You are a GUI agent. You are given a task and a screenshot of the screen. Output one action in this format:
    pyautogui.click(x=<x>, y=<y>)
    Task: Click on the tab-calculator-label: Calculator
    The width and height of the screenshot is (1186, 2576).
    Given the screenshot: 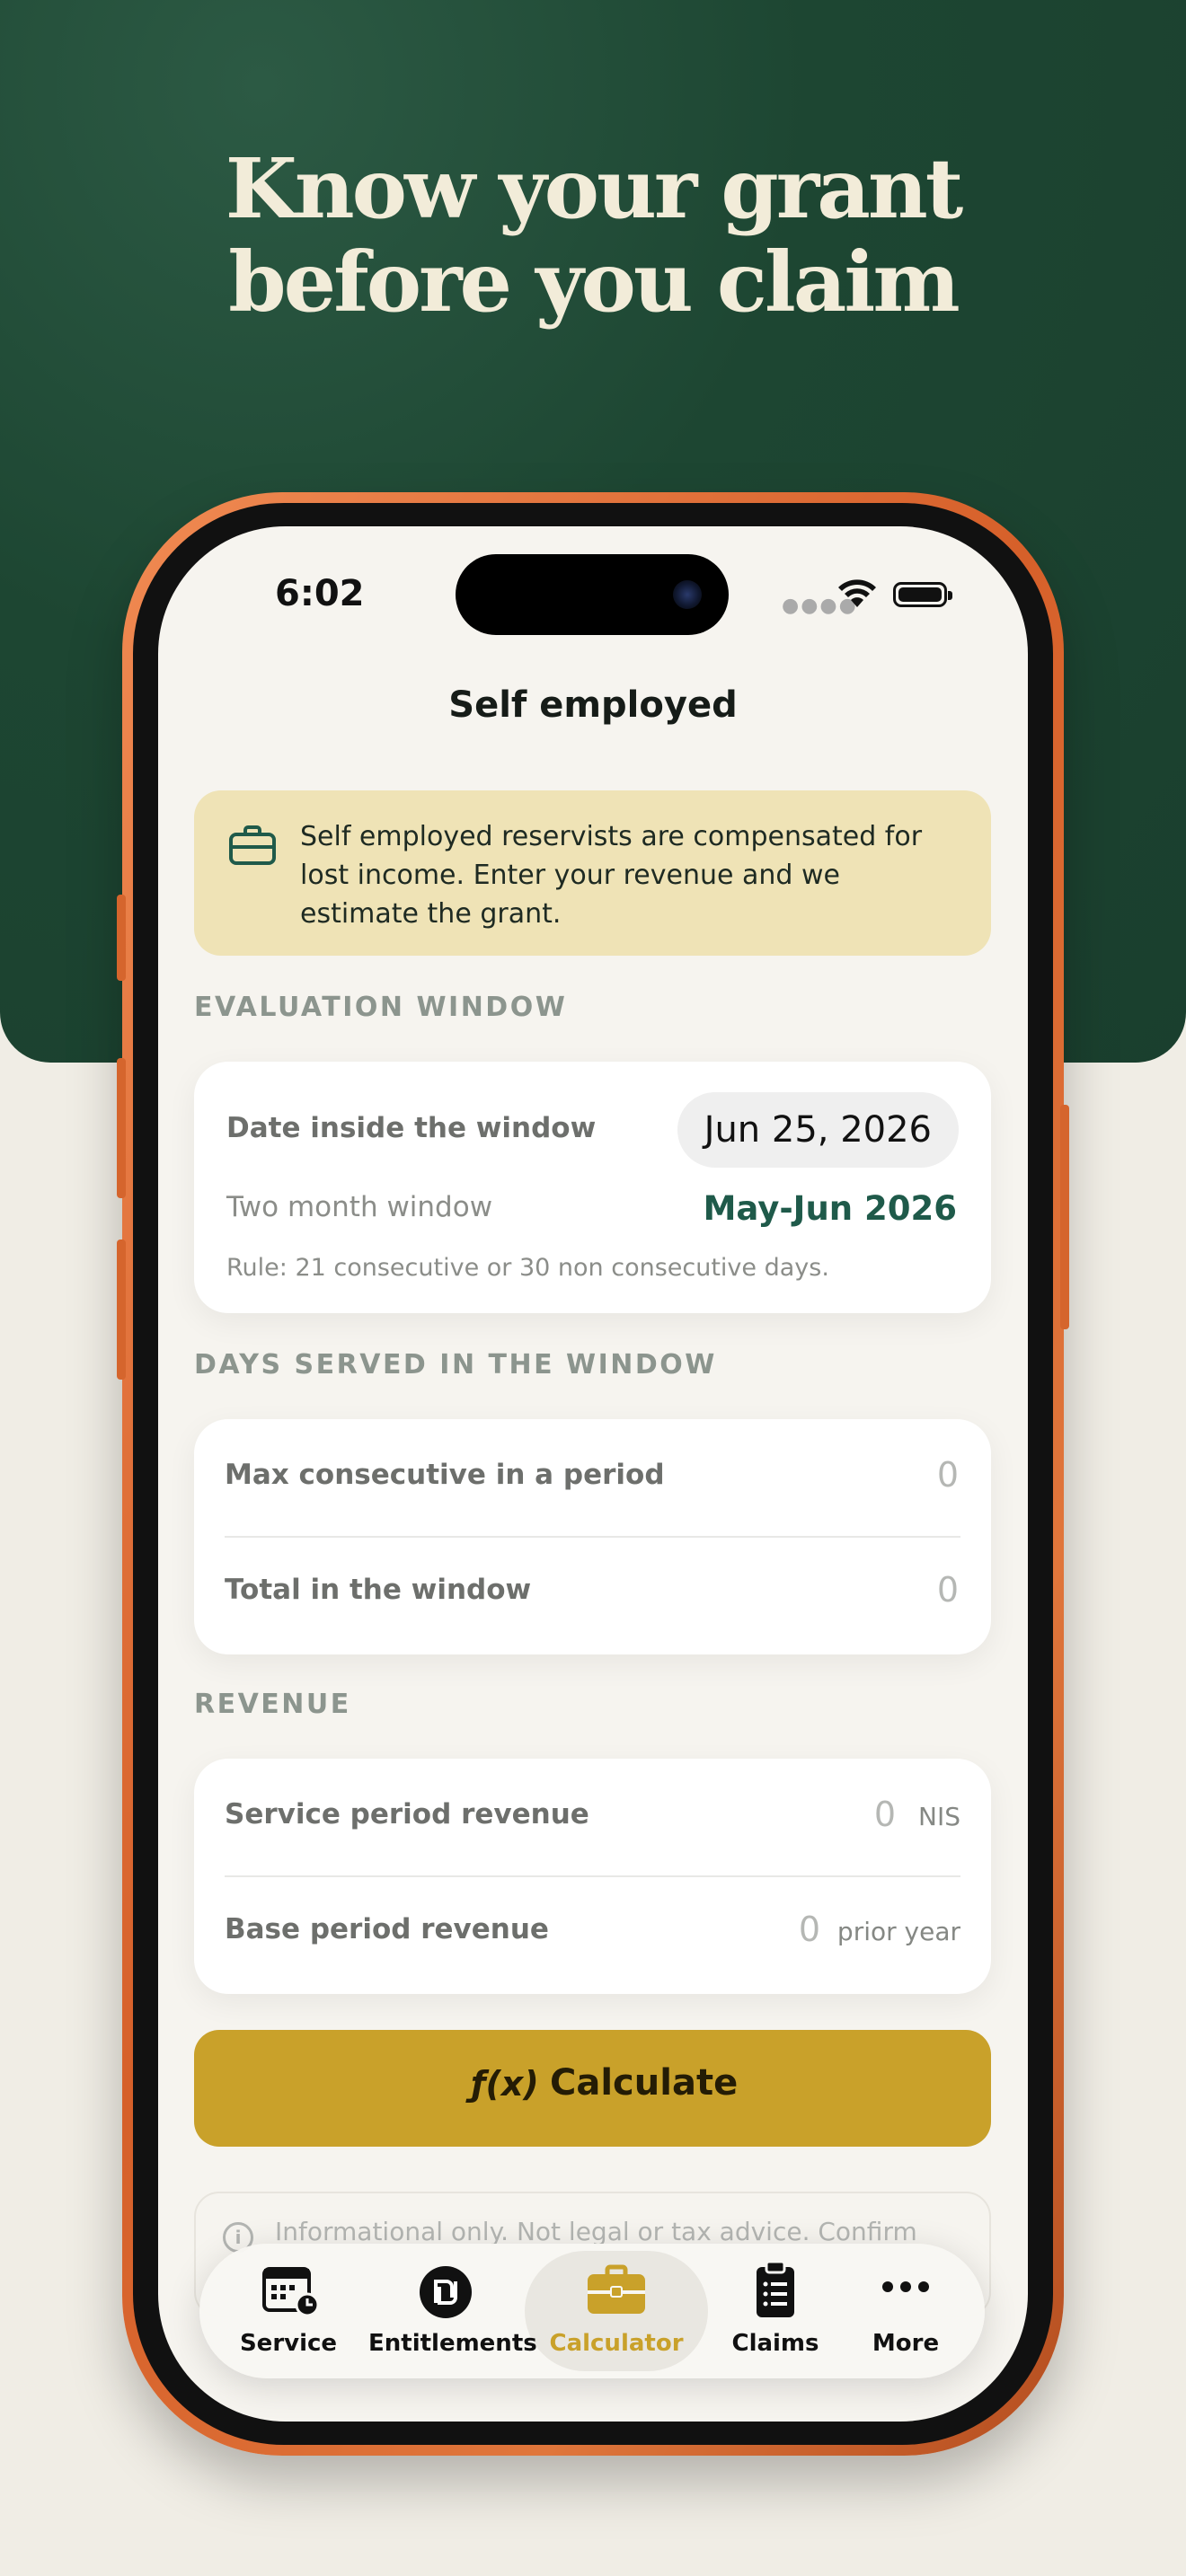 What is the action you would take?
    pyautogui.click(x=616, y=2343)
    